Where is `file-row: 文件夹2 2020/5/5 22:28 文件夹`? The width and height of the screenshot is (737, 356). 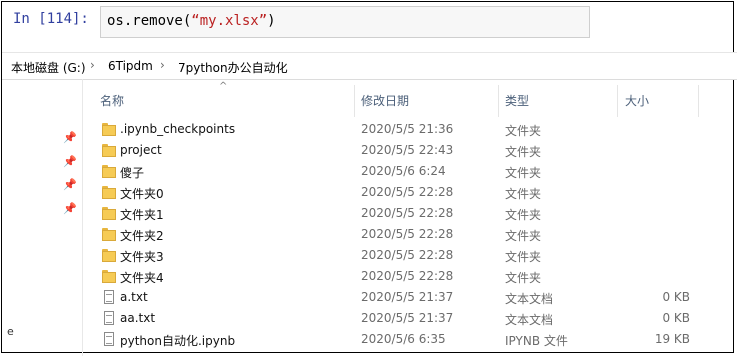
file-row: 文件夹2 2020/5/5 22:28 文件夹 is located at coordinates (392, 234).